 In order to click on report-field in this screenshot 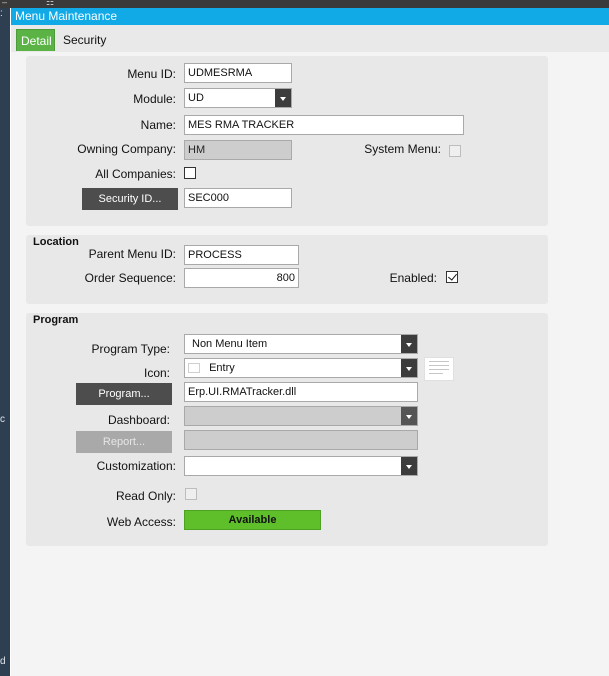, I will do `click(301, 440)`.